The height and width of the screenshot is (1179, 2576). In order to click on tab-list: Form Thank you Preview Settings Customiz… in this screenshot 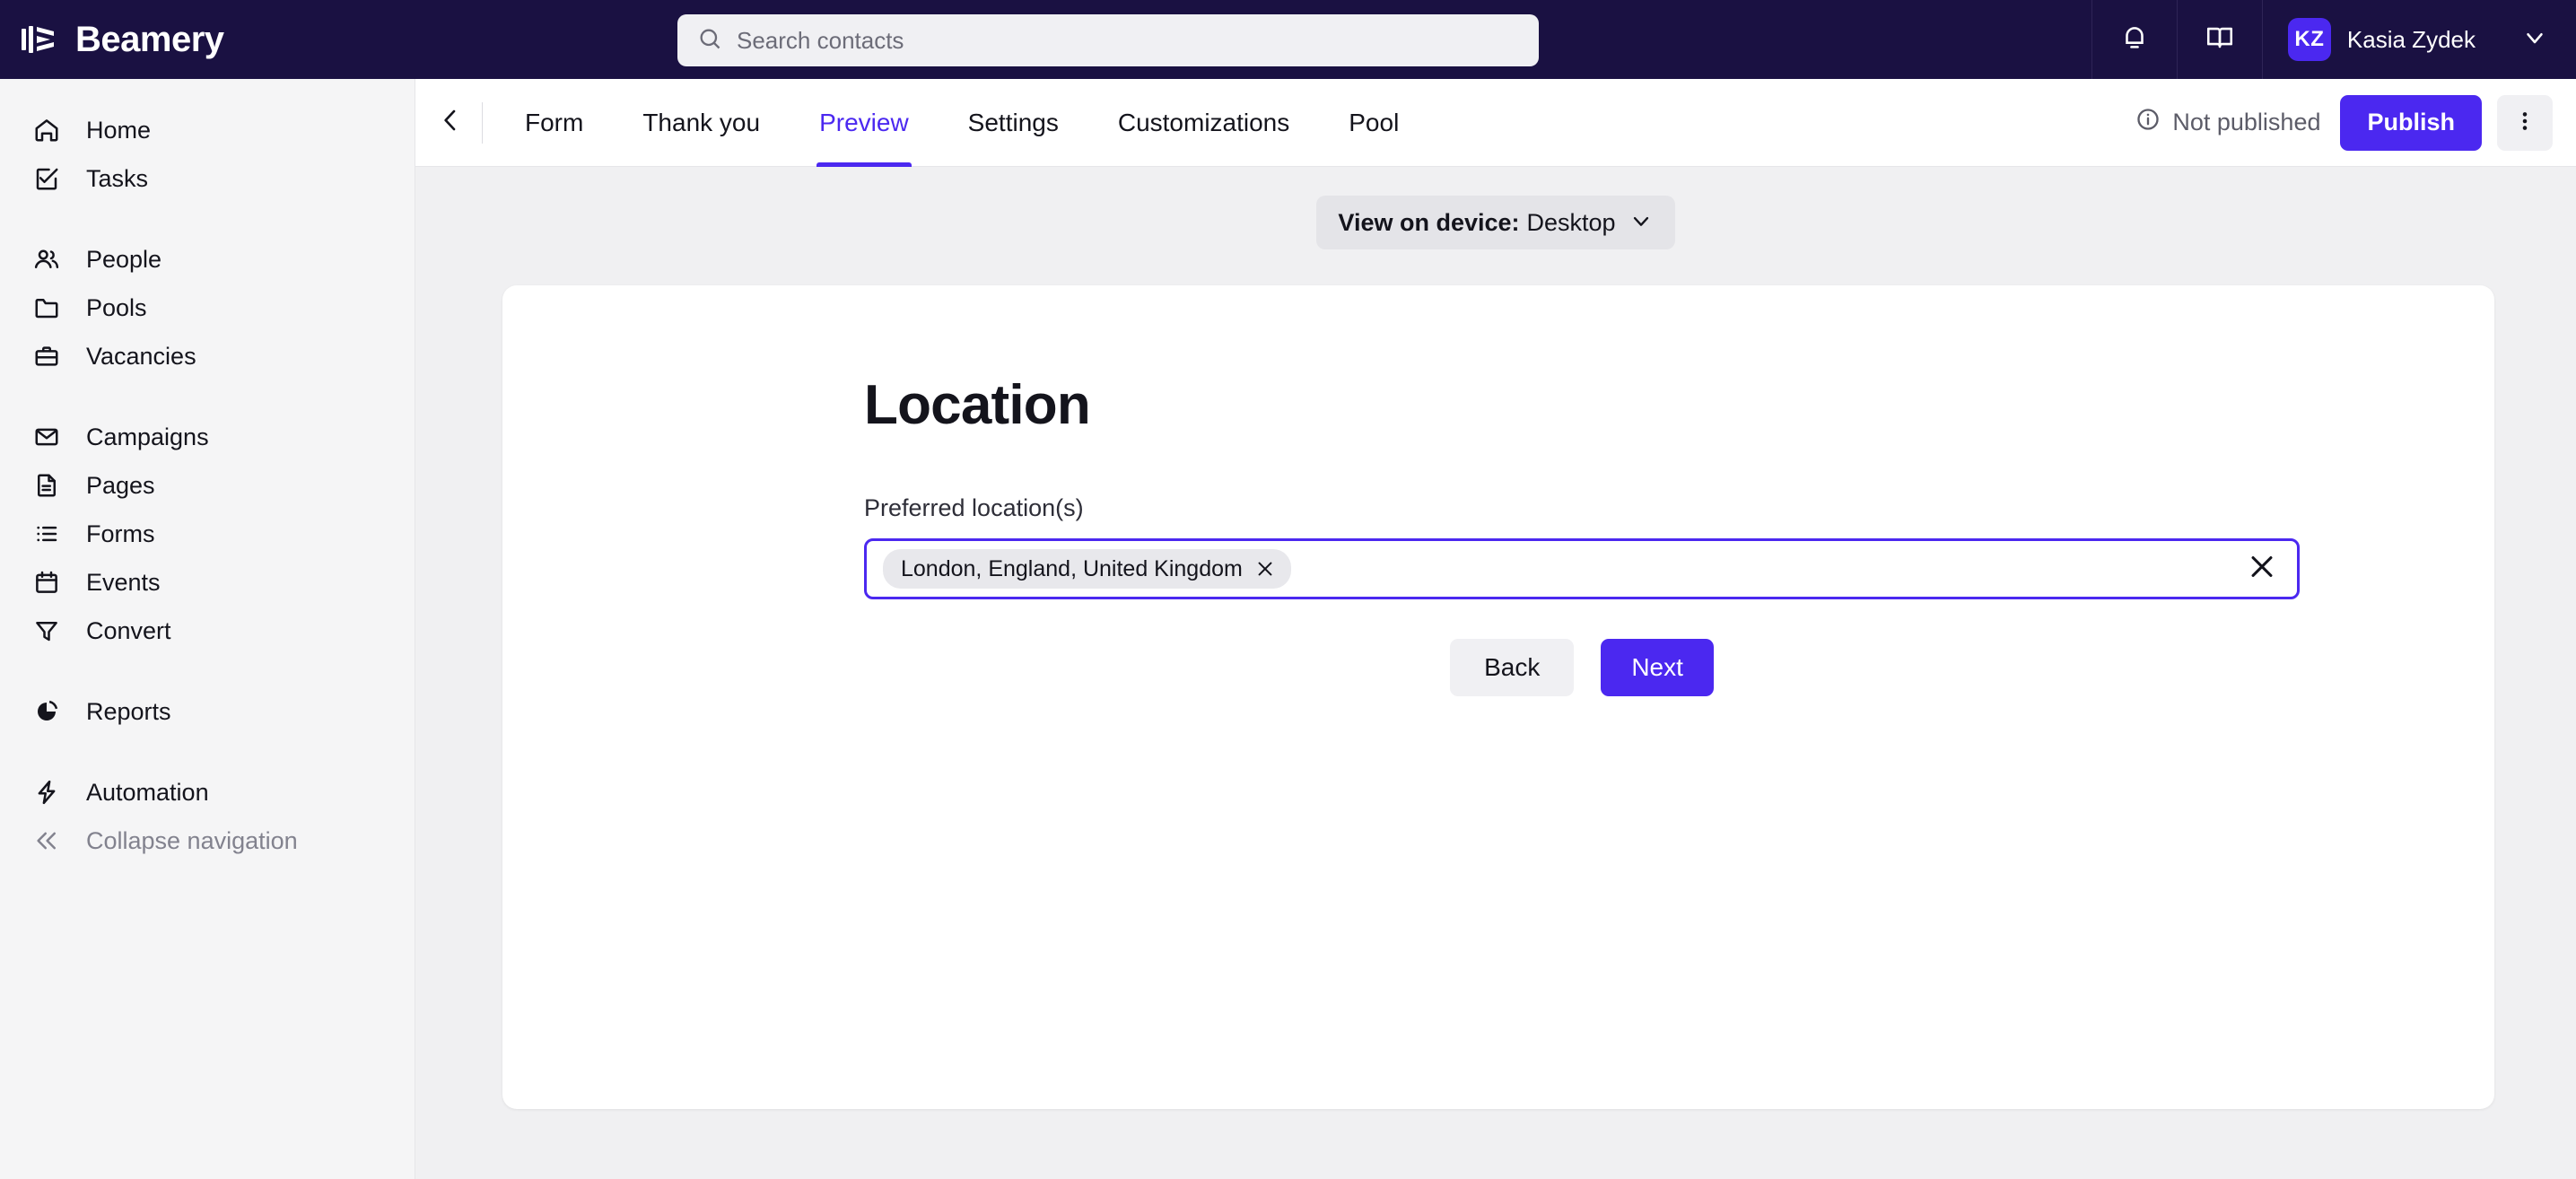, I will do `click(961, 123)`.